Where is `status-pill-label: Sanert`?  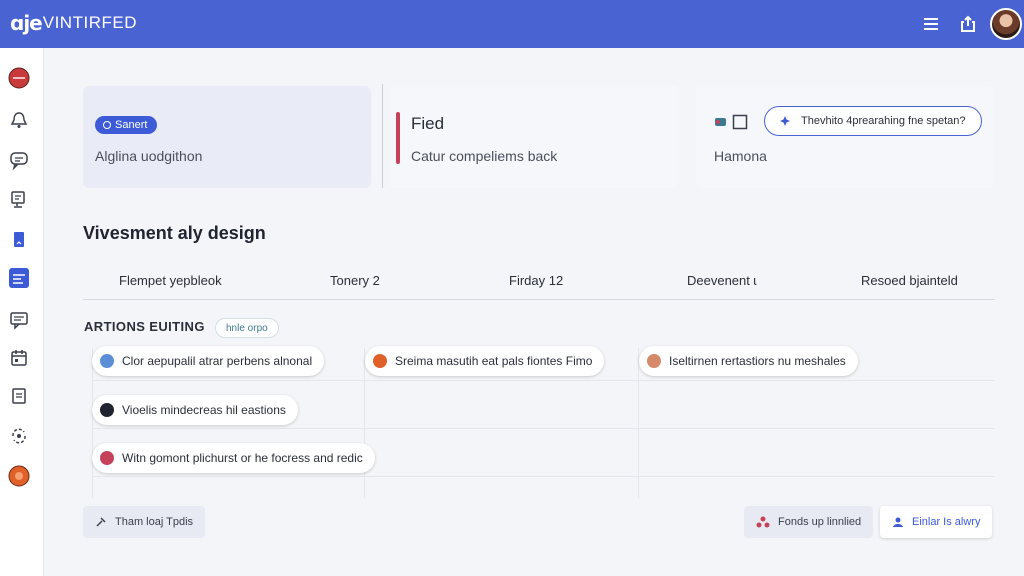
status-pill-label: Sanert is located at coordinates (131, 125).